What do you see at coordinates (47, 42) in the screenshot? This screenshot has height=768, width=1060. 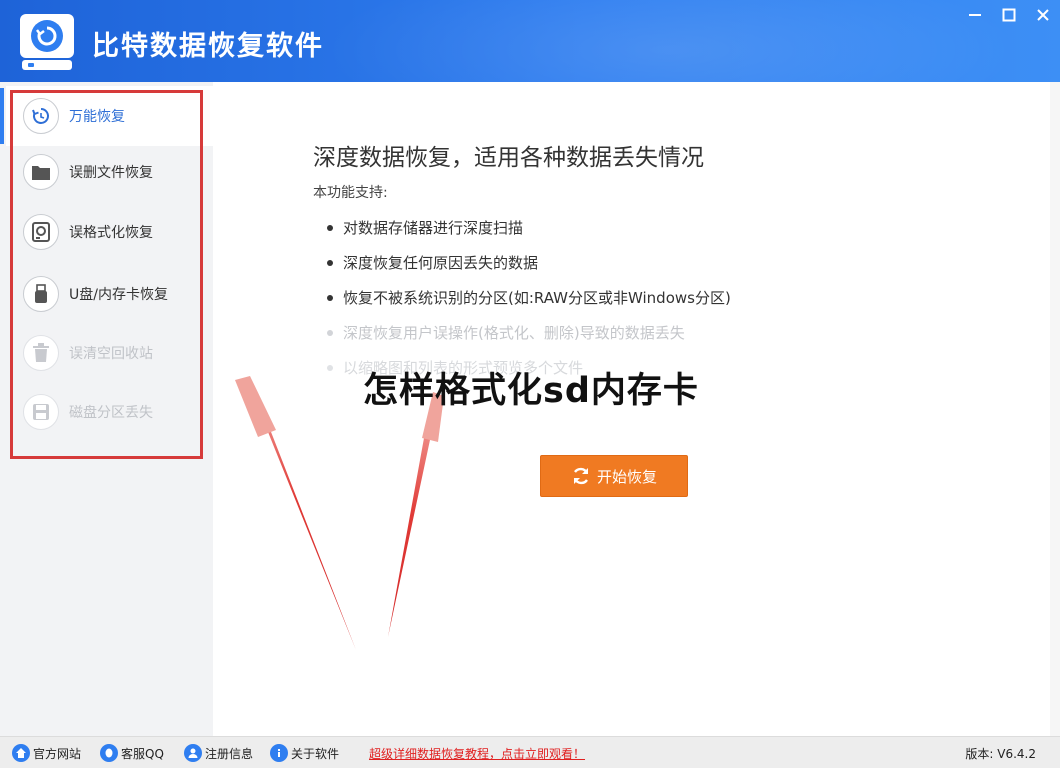 I see `app-logo-icon` at bounding box center [47, 42].